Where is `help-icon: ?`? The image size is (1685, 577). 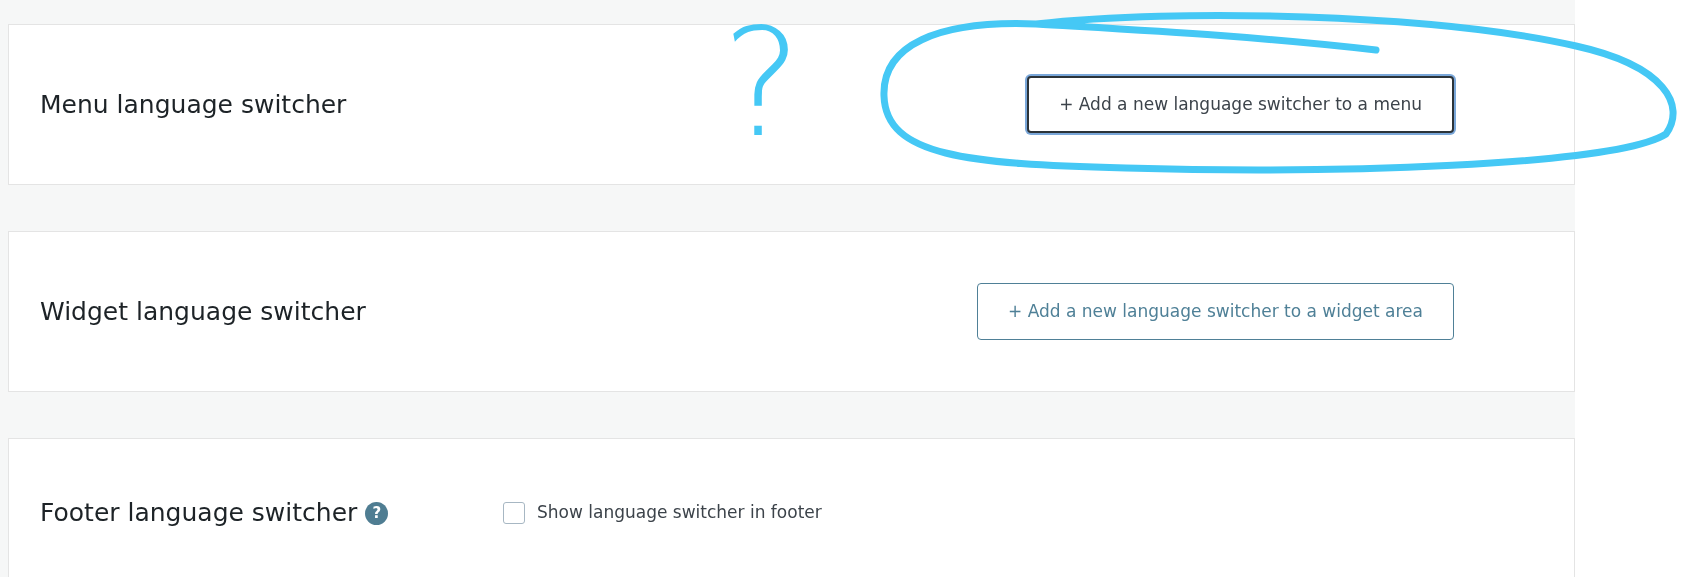
help-icon: ? is located at coordinates (377, 513).